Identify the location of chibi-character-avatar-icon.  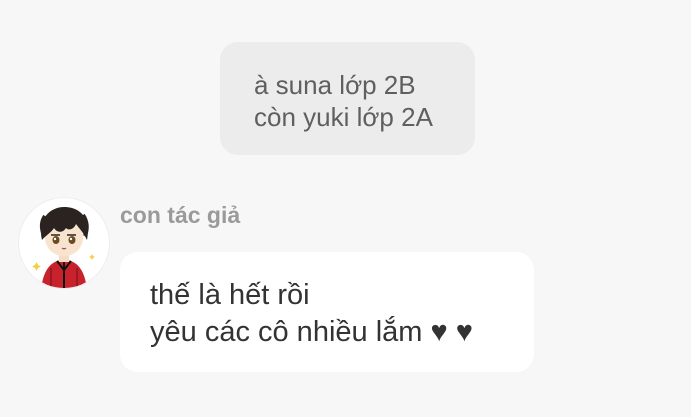
(63, 247).